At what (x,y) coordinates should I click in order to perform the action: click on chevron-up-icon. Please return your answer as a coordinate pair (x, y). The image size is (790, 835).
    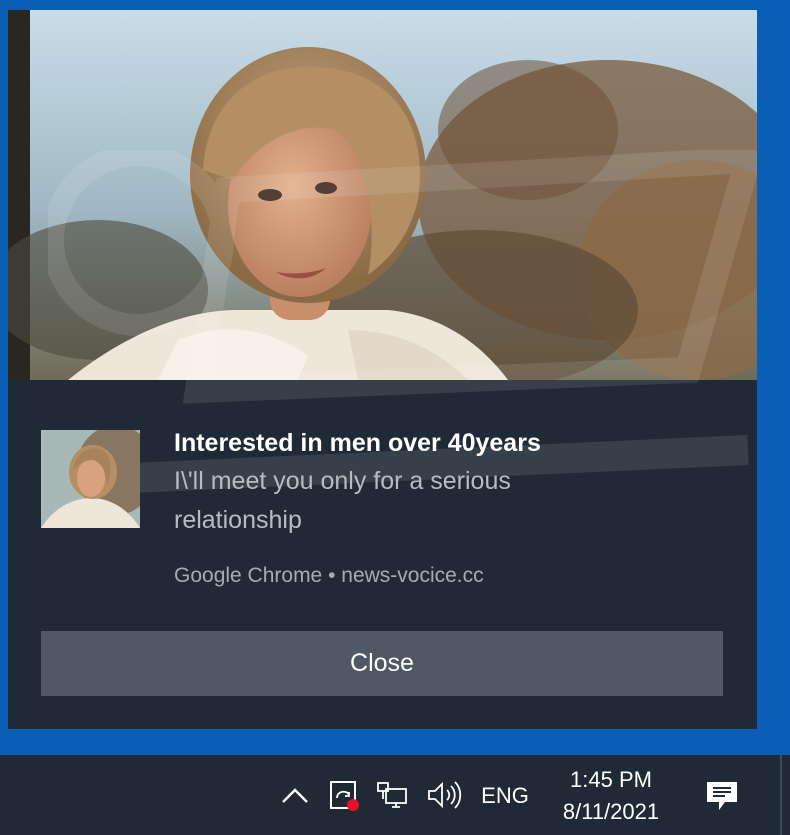
    Looking at the image, I should click on (295, 795).